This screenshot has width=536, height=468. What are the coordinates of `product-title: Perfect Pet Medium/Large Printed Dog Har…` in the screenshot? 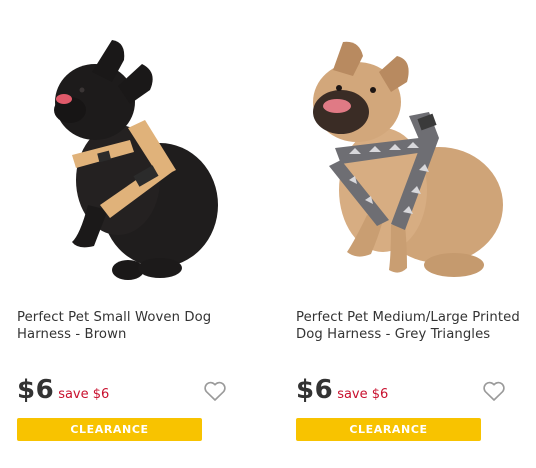 It's located at (416, 326).